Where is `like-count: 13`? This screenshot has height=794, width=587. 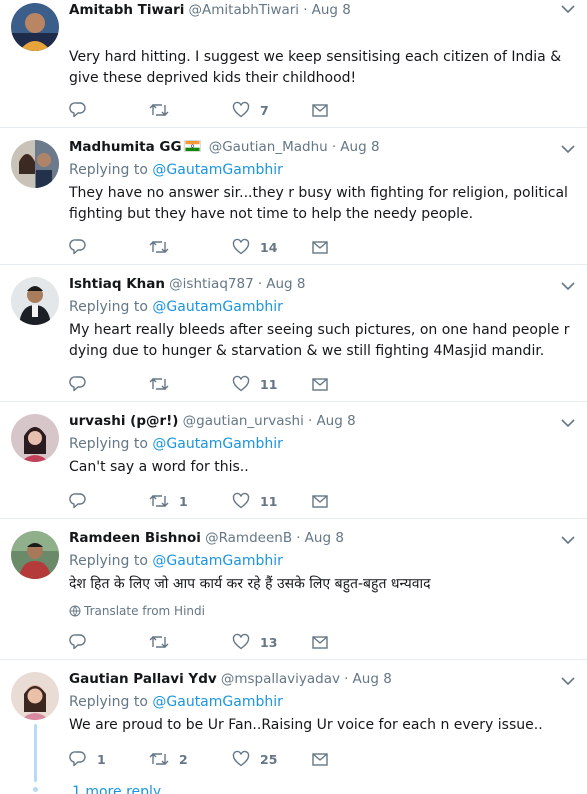
like-count: 13 is located at coordinates (269, 642).